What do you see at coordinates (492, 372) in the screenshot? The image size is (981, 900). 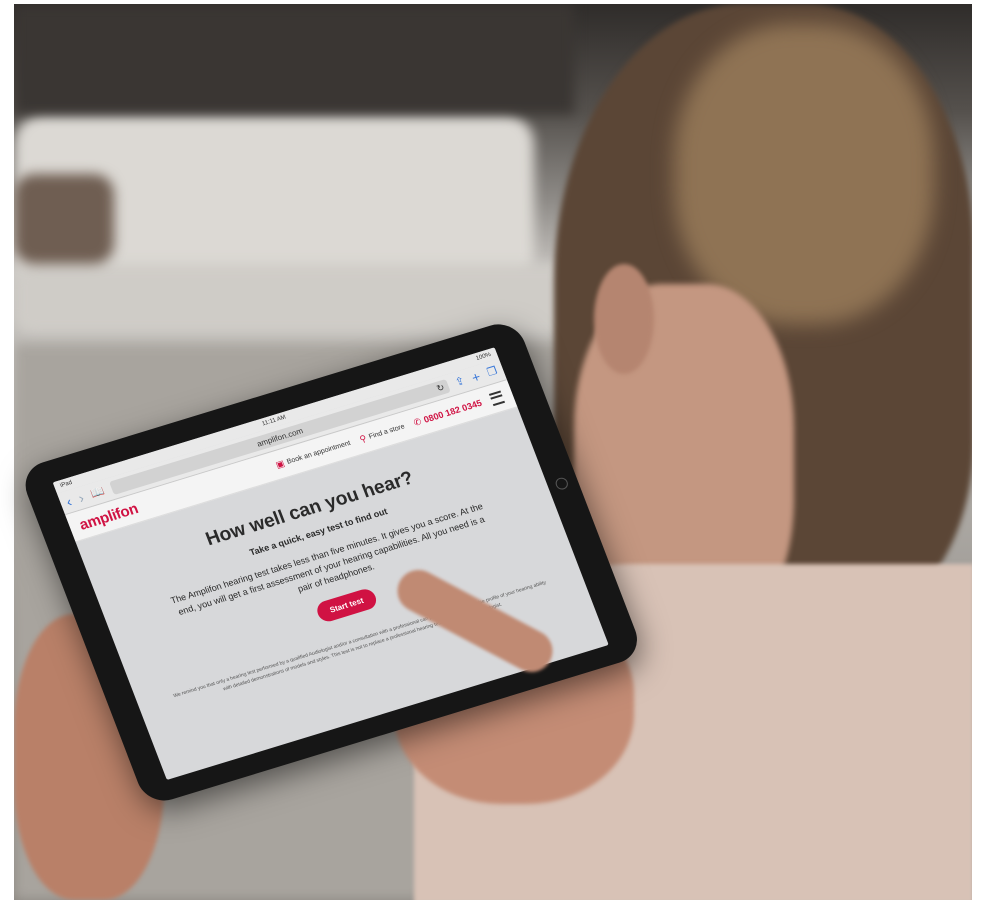 I see `tabs-icon: ❐` at bounding box center [492, 372].